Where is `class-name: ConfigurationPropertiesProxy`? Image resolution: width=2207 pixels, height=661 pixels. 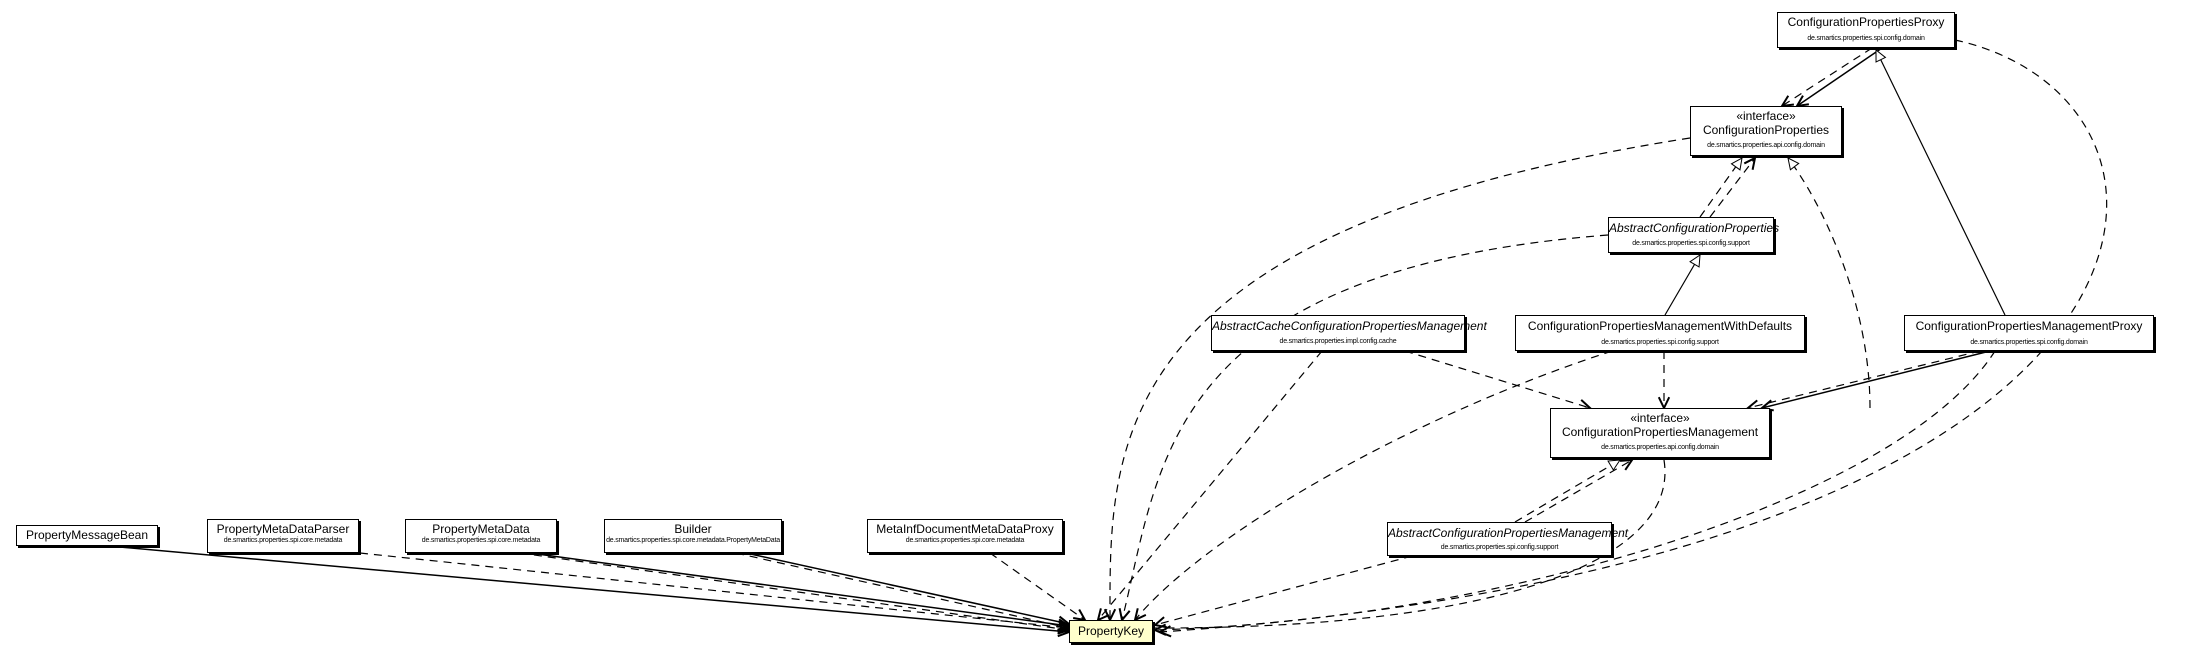
class-name: ConfigurationPropertiesProxy is located at coordinates (1866, 22).